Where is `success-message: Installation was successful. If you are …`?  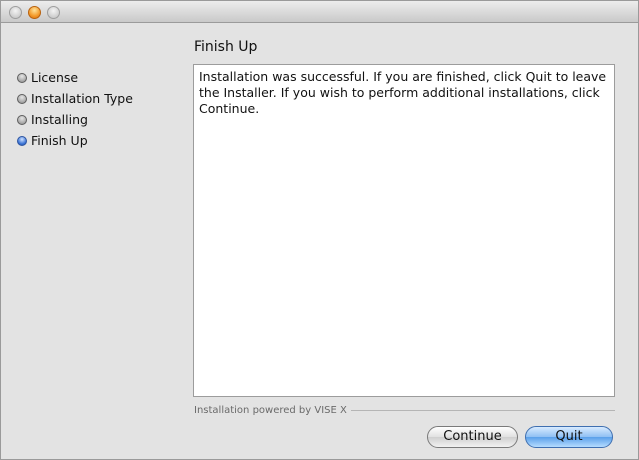 success-message: Installation was successful. If you are … is located at coordinates (403, 92).